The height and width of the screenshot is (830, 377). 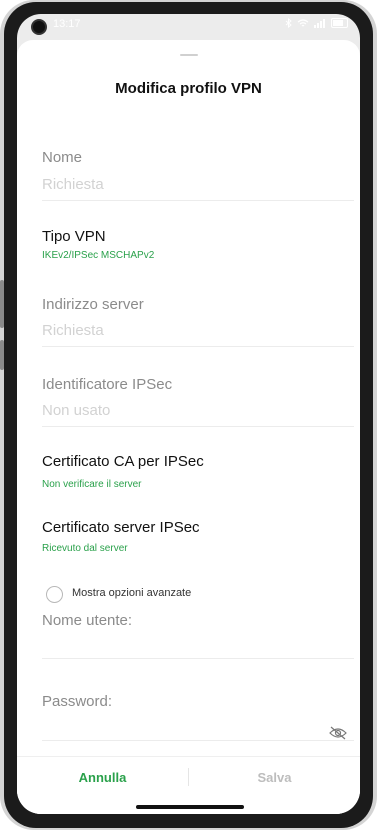 What do you see at coordinates (76, 410) in the screenshot?
I see `ipsec-id-input: Non usato` at bounding box center [76, 410].